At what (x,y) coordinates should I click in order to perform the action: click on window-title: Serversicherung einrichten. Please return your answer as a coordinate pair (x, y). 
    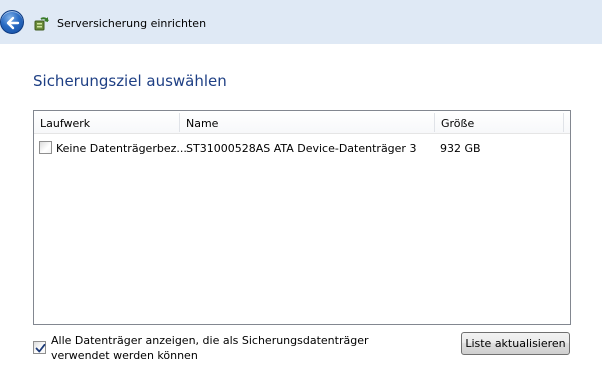
    Looking at the image, I should click on (132, 23).